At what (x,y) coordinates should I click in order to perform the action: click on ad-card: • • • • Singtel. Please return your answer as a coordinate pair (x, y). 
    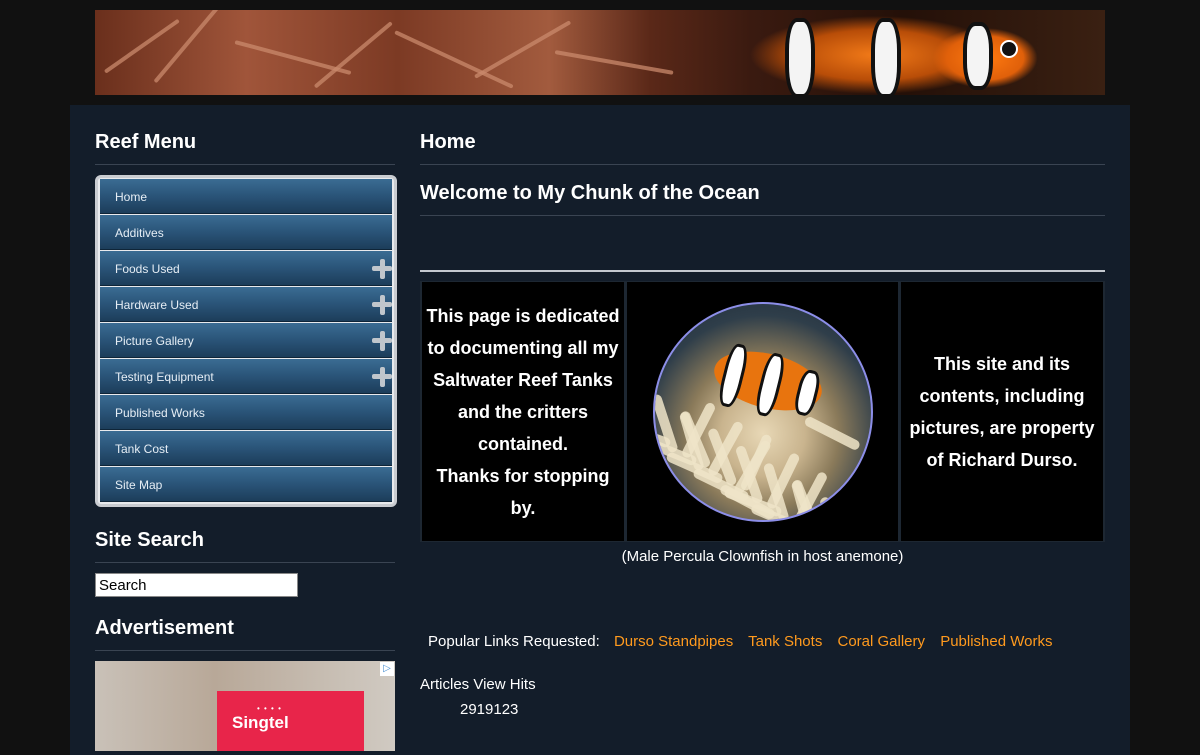
    Looking at the image, I should click on (290, 721).